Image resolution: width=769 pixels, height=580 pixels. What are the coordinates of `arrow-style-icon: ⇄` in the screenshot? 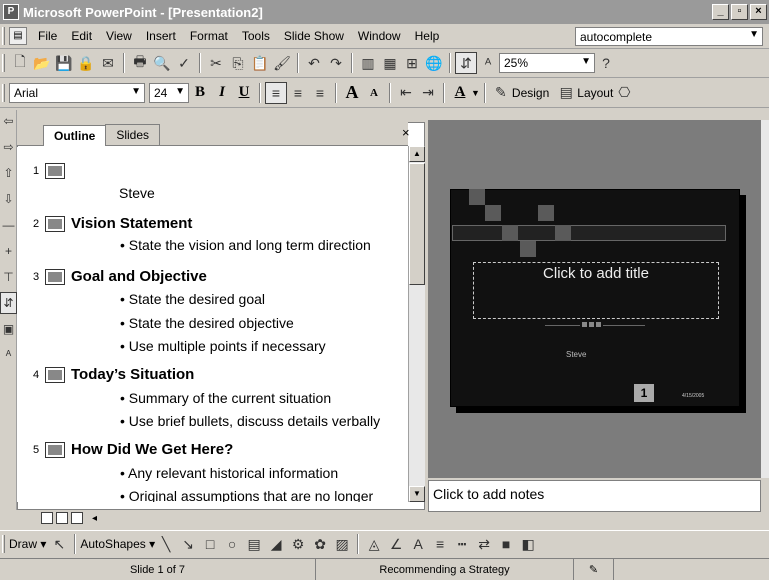 It's located at (484, 544).